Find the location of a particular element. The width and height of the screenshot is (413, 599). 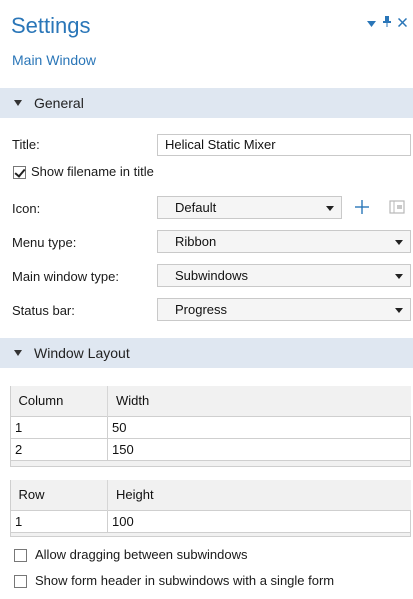

general-section-header: General is located at coordinates (206, 103).